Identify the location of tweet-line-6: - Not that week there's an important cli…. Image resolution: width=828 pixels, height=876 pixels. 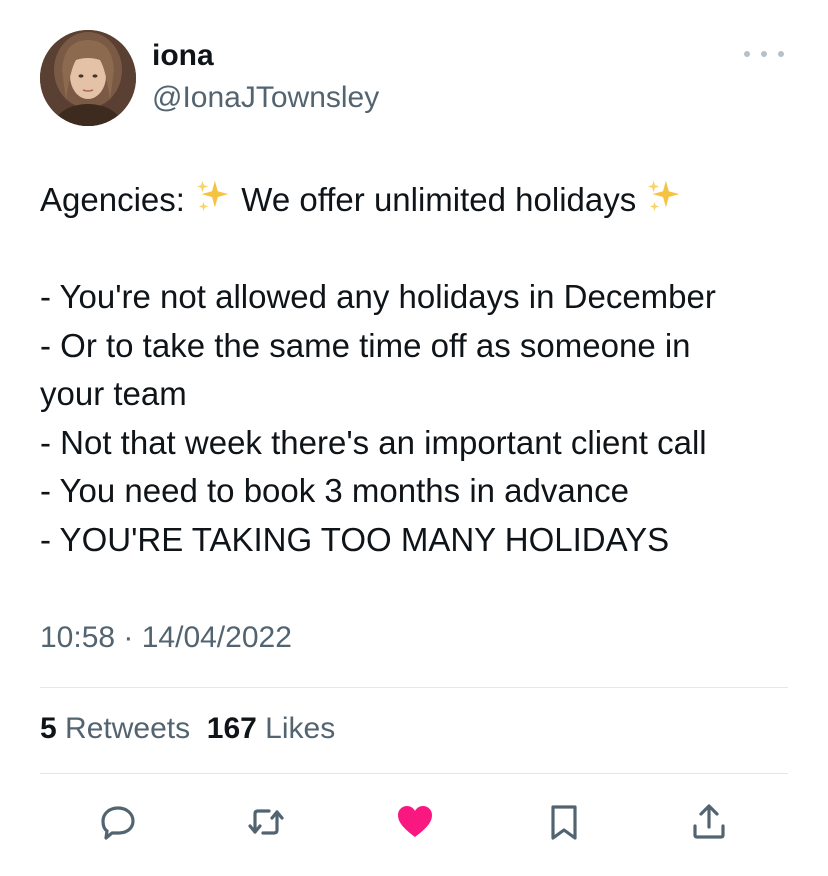
(373, 442).